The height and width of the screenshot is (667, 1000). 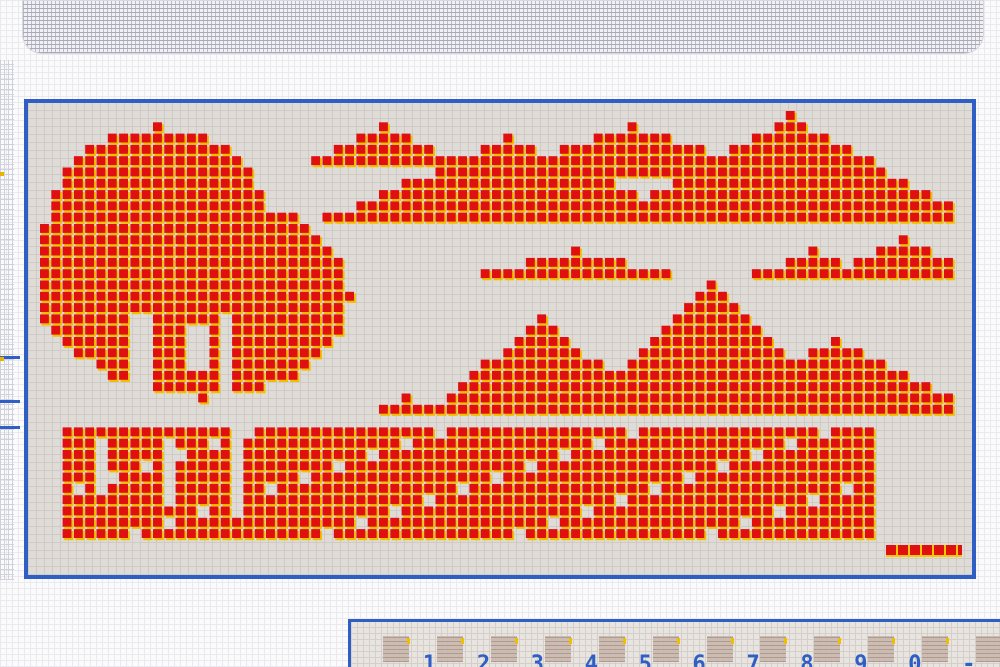 I want to click on keypad-key: 7, so click(x=765, y=651).